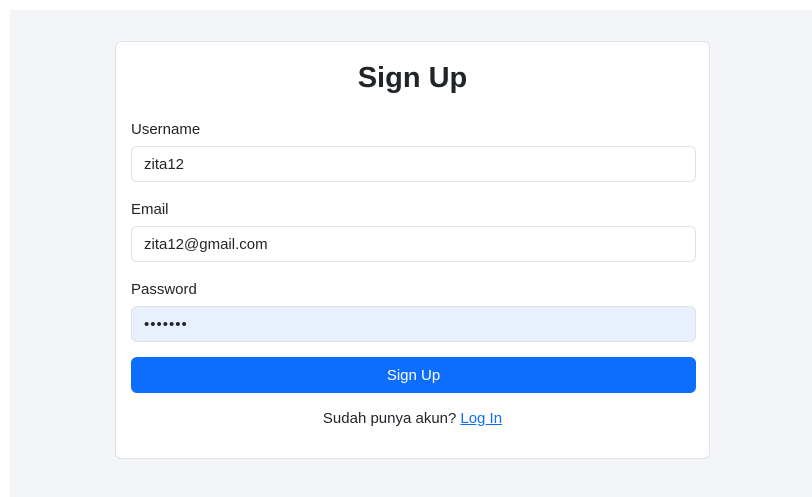 Image resolution: width=812 pixels, height=497 pixels. What do you see at coordinates (164, 289) in the screenshot?
I see `password-label: Password` at bounding box center [164, 289].